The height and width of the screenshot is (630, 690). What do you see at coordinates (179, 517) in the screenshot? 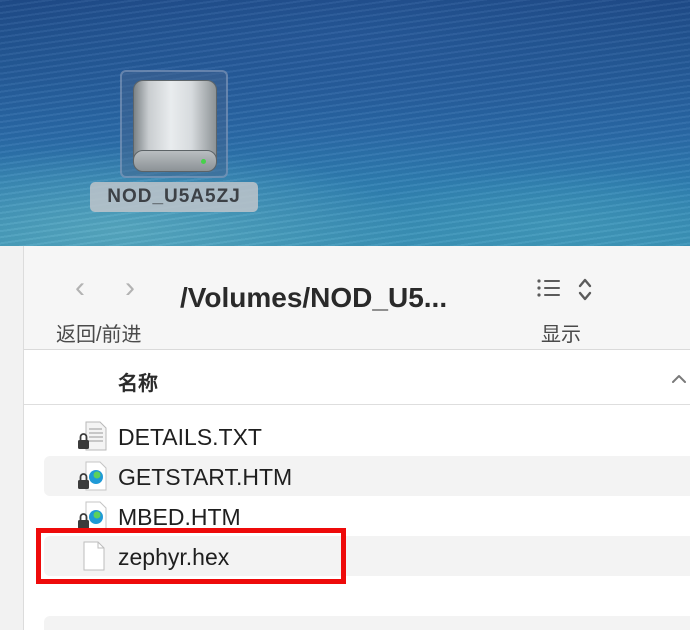
I see `file-name: MBED.HTM` at bounding box center [179, 517].